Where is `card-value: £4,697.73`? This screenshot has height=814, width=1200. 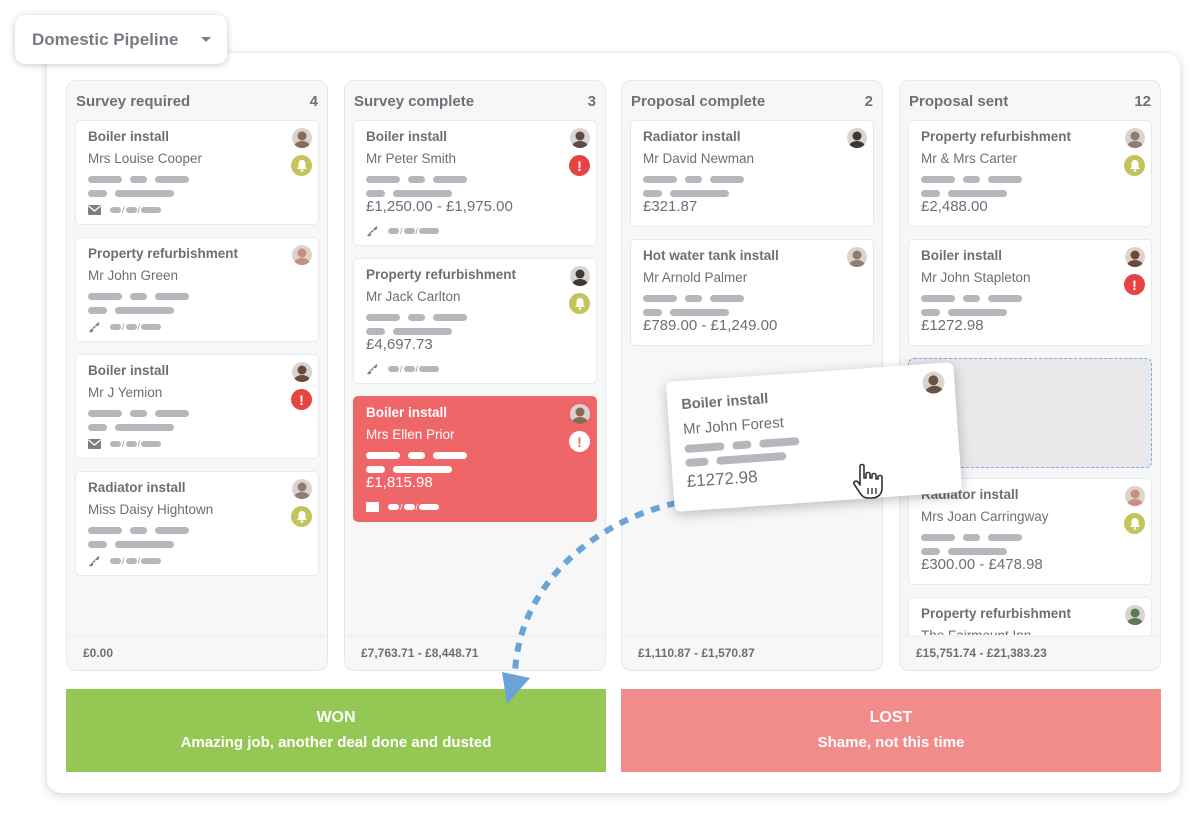 card-value: £4,697.73 is located at coordinates (399, 344).